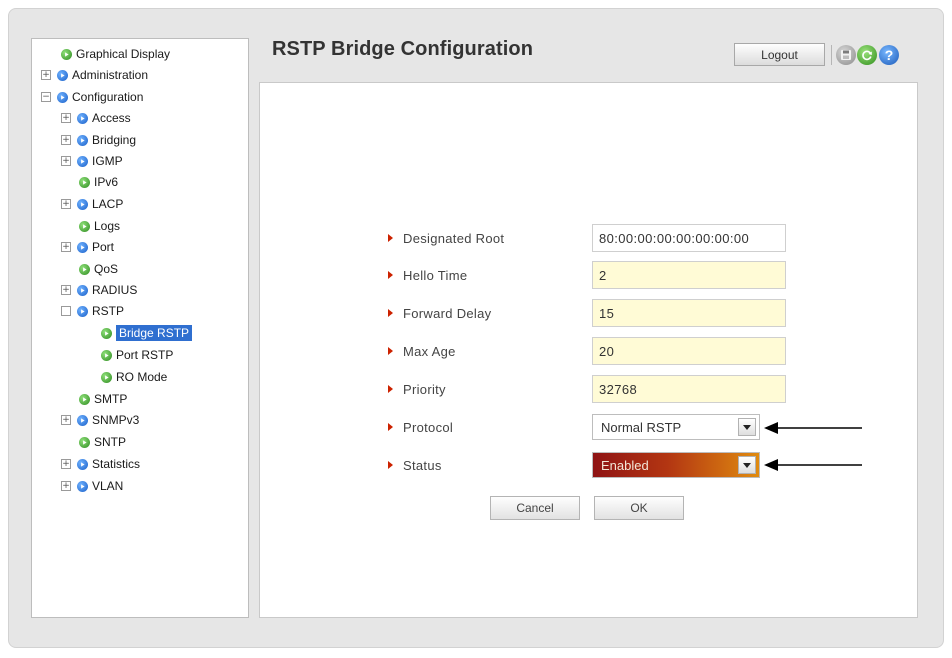 The height and width of the screenshot is (658, 952). I want to click on tree-item-label: Configuration, so click(108, 97).